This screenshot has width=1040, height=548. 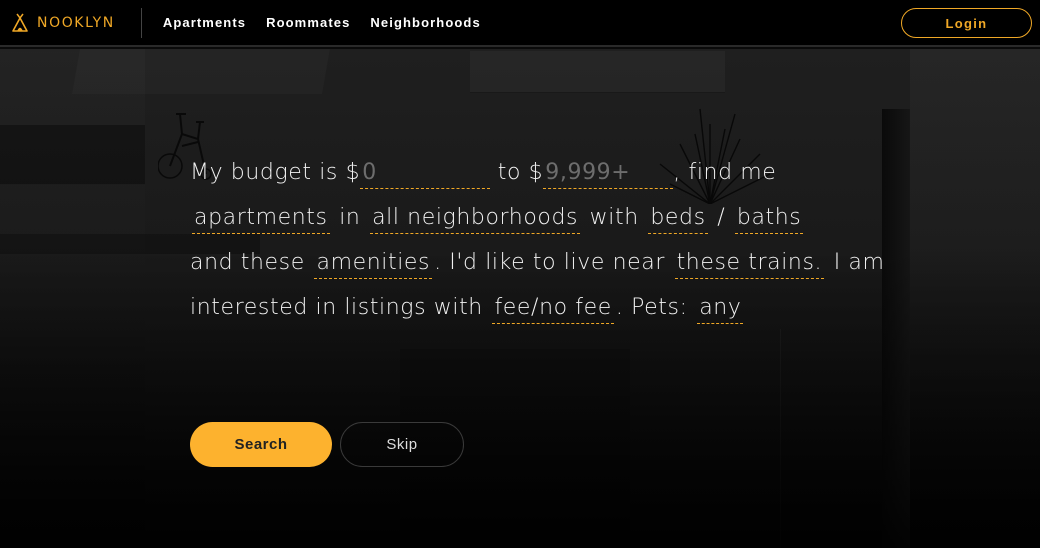 What do you see at coordinates (725, 172) in the screenshot?
I see `sentence-text: , find me` at bounding box center [725, 172].